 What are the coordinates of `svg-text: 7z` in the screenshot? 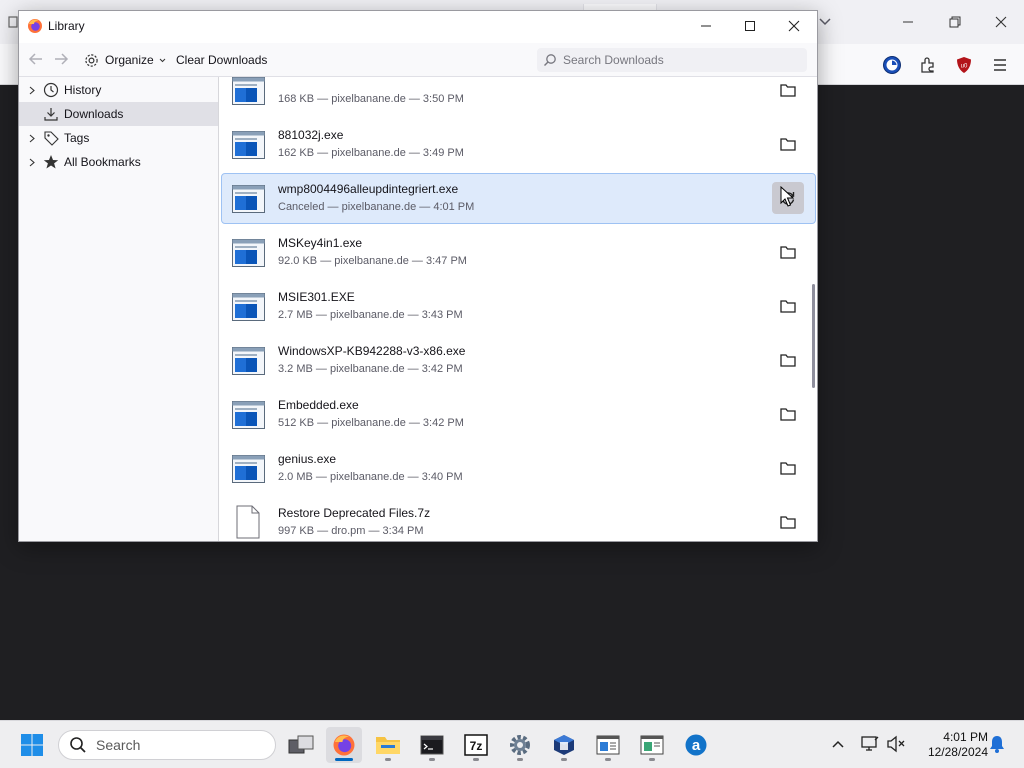 It's located at (476, 746).